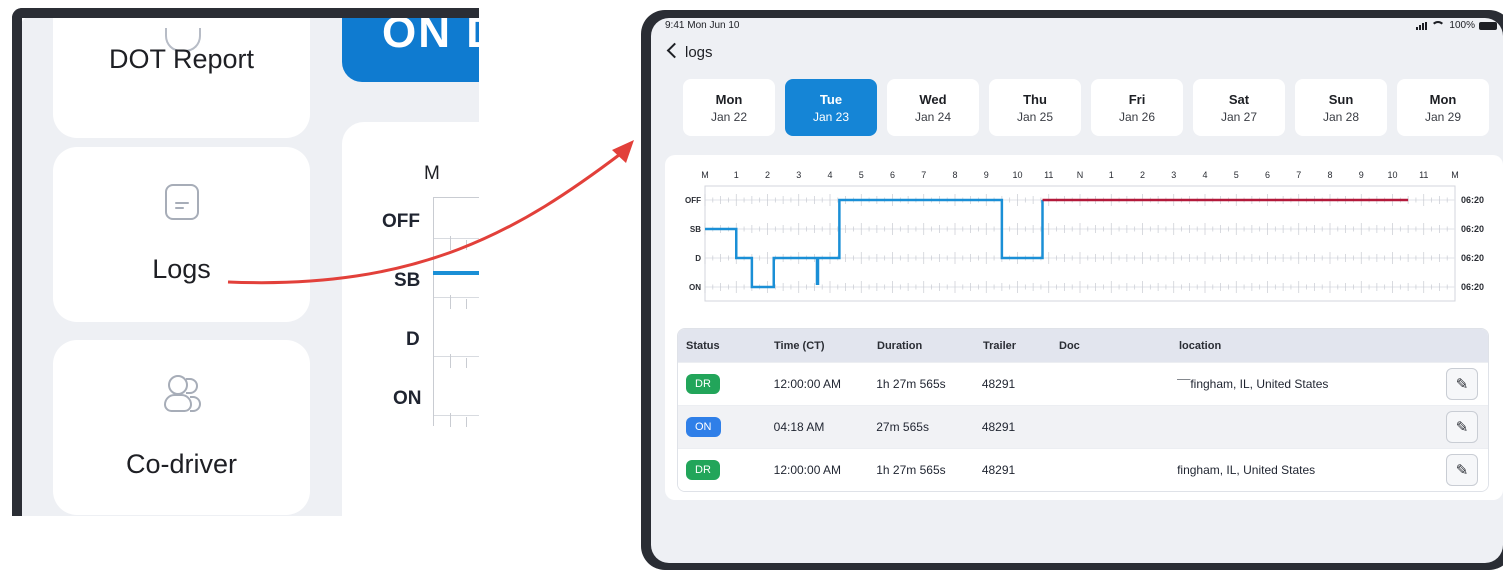 The width and height of the screenshot is (1503, 570). I want to click on row-label: SB, so click(695, 229).